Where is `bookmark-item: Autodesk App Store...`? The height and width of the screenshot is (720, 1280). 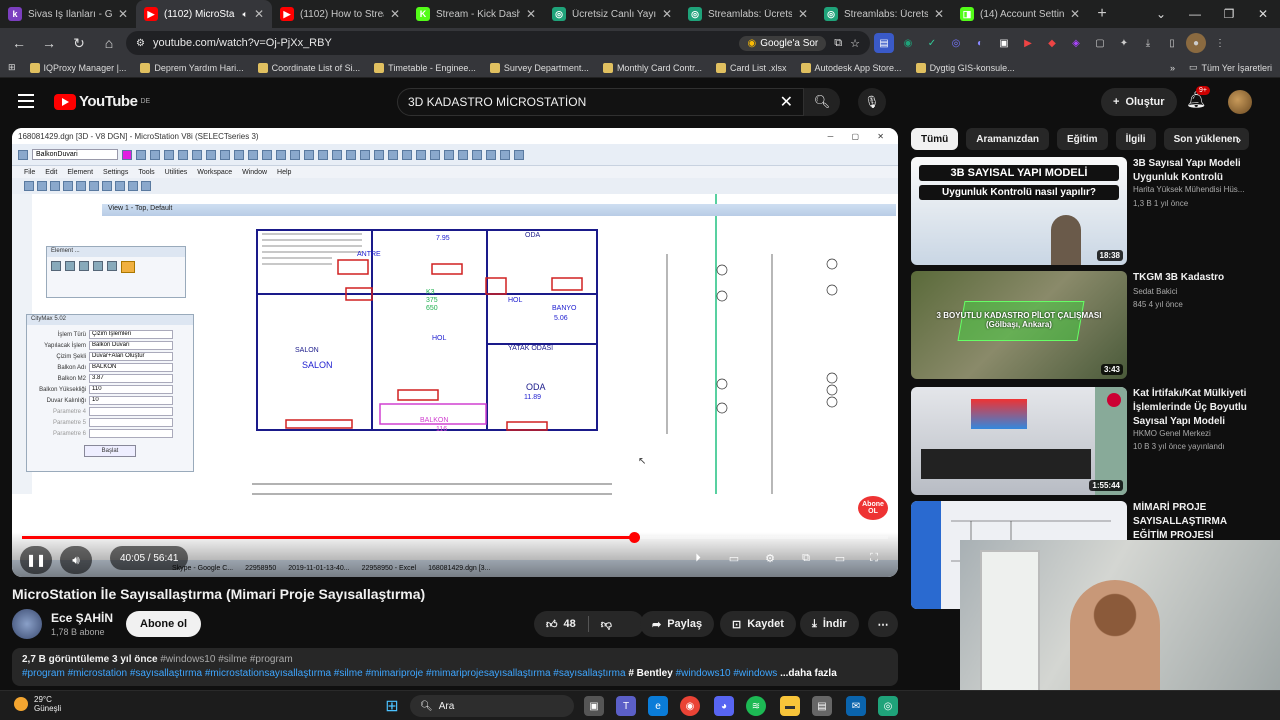
bookmark-item: Autodesk App Store... is located at coordinates (851, 67).